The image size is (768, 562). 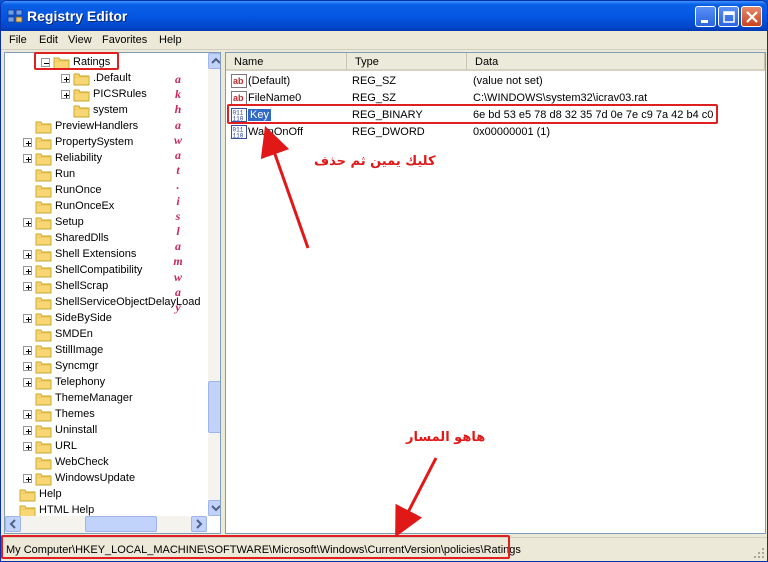 I want to click on column-header-type: Type, so click(x=407, y=62).